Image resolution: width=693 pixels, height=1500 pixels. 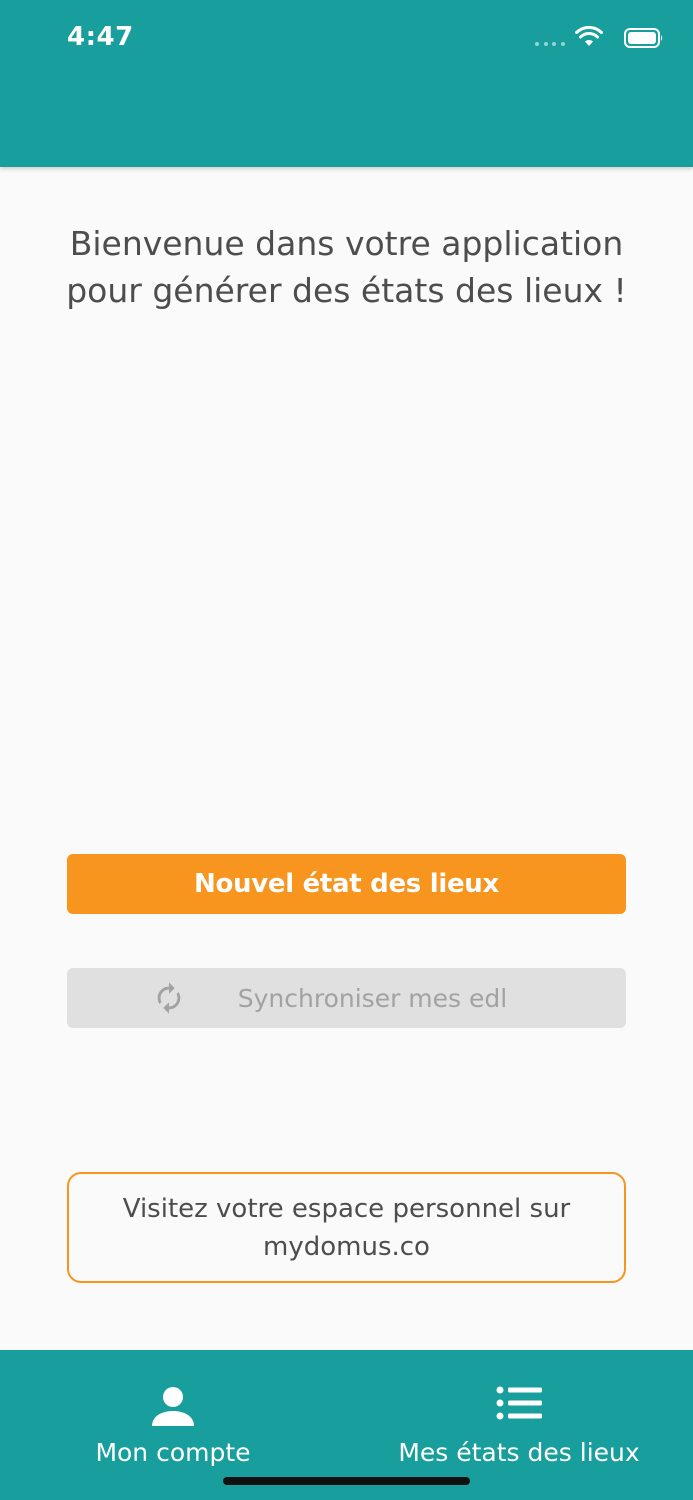 I want to click on status-time: 4:47, so click(x=100, y=37).